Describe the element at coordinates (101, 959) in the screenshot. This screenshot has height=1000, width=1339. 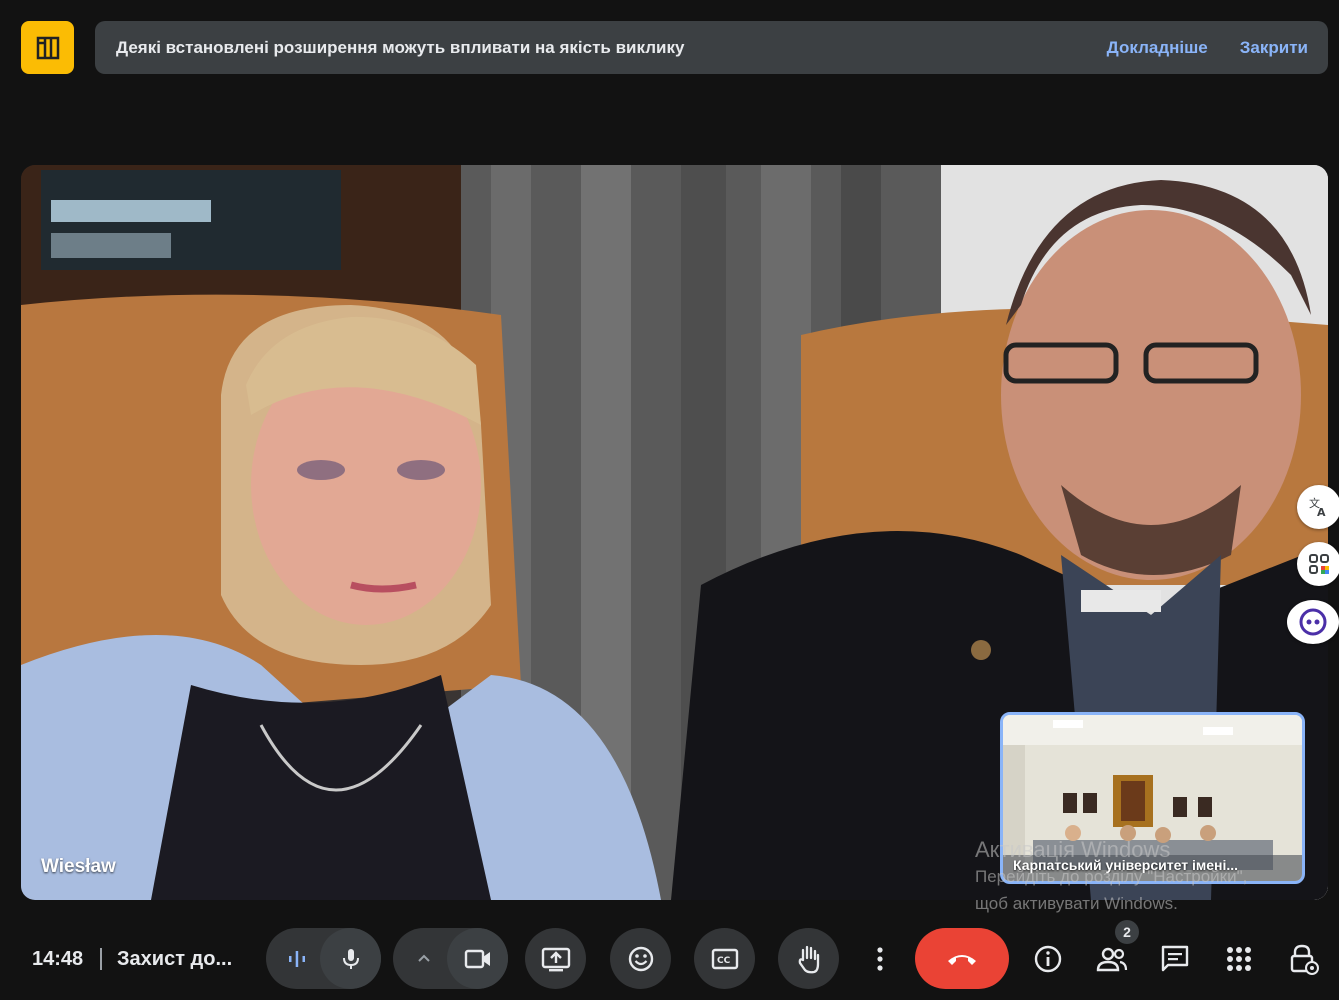
I see `divider` at that location.